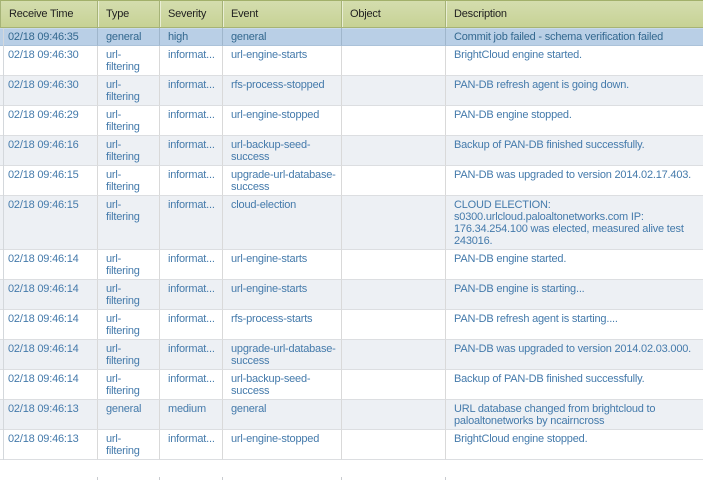 This screenshot has height=480, width=703. Describe the element at coordinates (574, 121) in the screenshot. I see `cell-description: PAN-DB engine stopped.` at that location.